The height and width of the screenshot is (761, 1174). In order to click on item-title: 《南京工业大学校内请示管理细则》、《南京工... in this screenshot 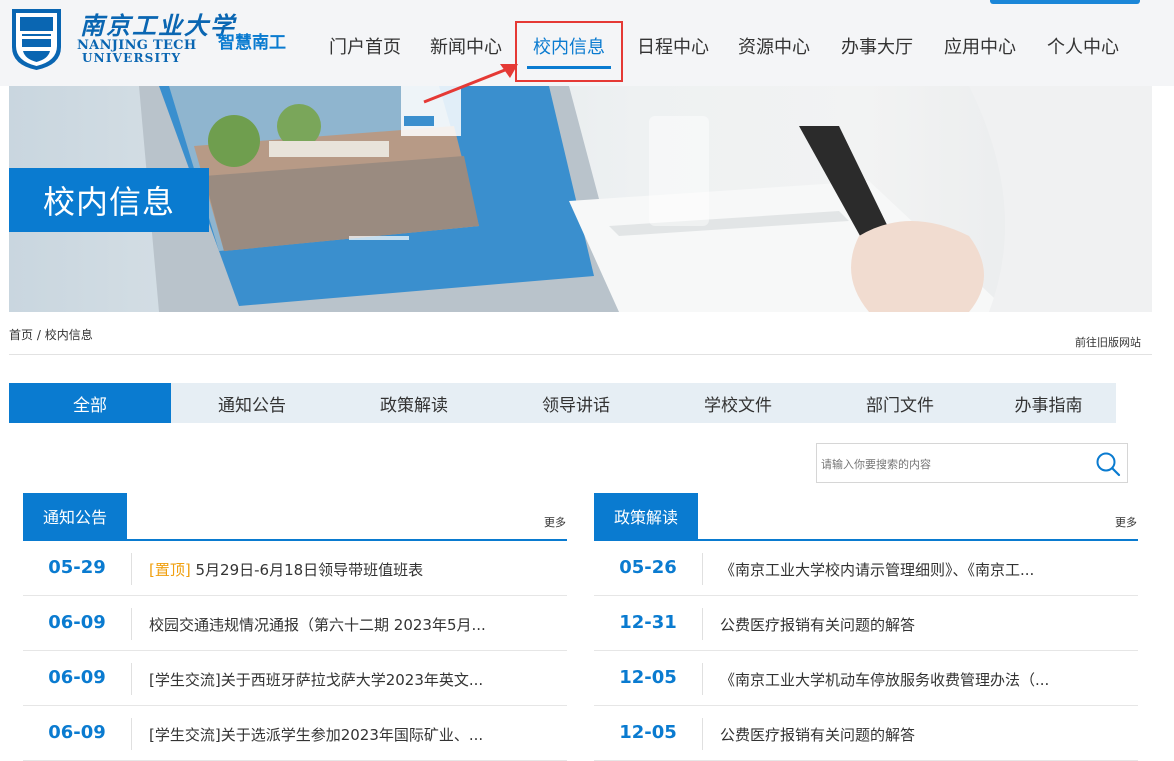, I will do `click(877, 569)`.